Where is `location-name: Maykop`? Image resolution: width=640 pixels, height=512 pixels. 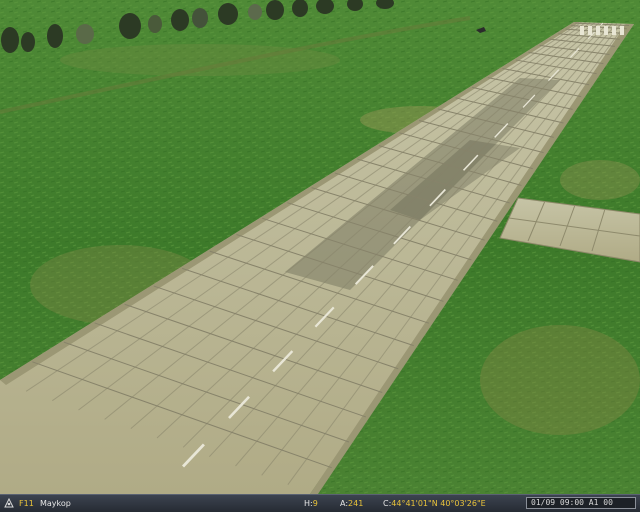
location-name: Maykop is located at coordinates (55, 503).